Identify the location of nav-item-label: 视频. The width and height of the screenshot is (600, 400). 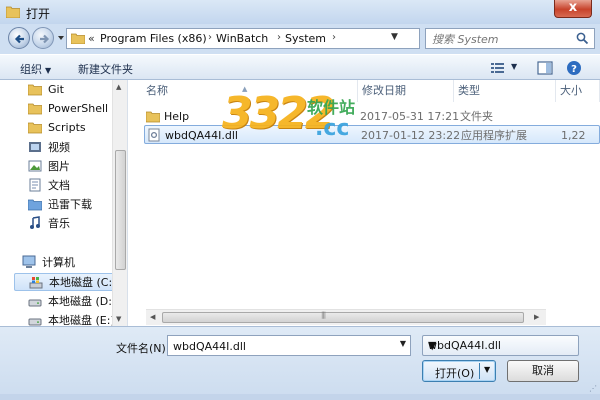
(59, 147).